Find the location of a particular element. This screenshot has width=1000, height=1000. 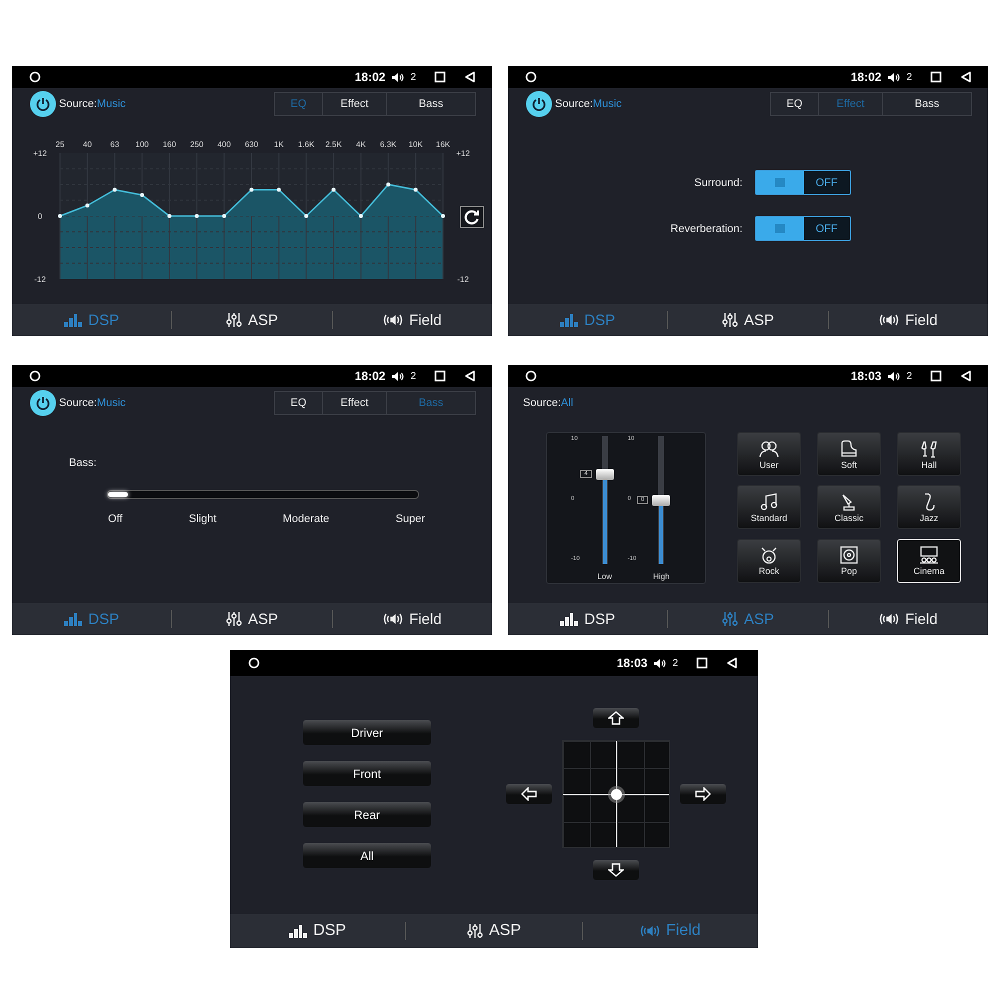

slider-track is located at coordinates (263, 494).